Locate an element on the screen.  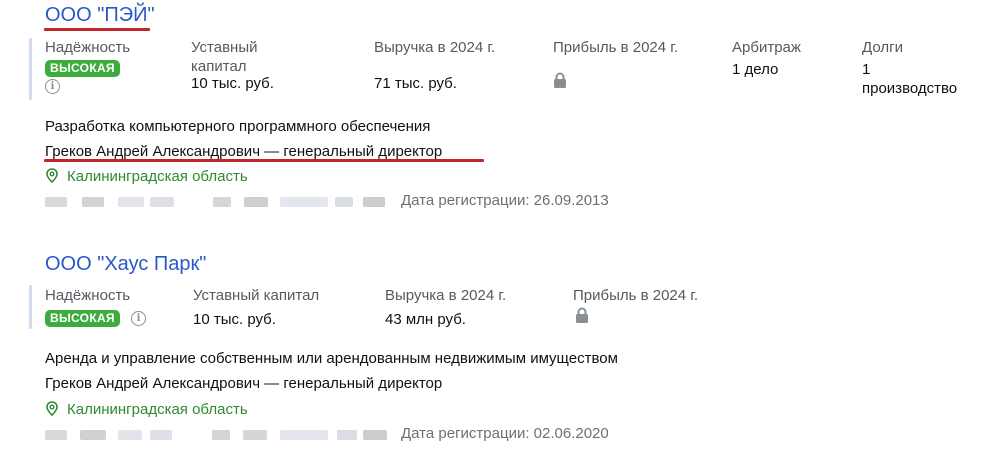
debts-label: Долги is located at coordinates (882, 47).